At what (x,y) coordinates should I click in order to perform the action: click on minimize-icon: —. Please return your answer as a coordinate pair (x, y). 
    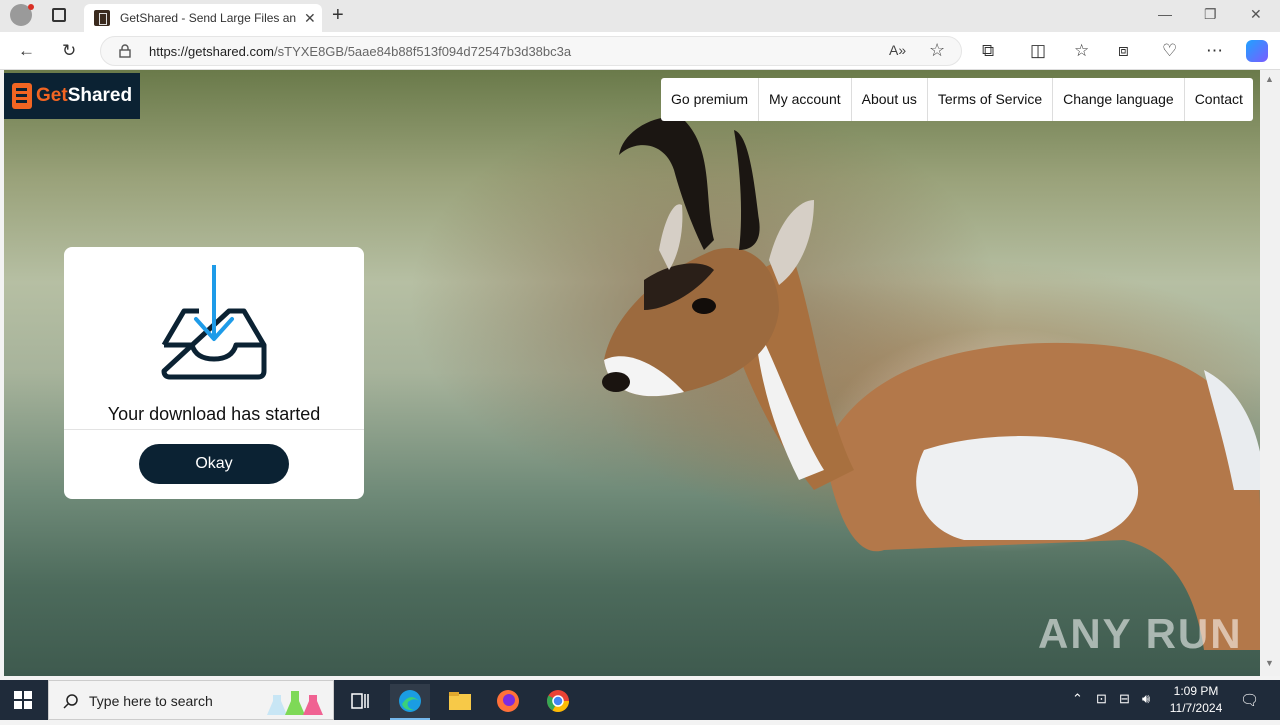
    Looking at the image, I should click on (1165, 14).